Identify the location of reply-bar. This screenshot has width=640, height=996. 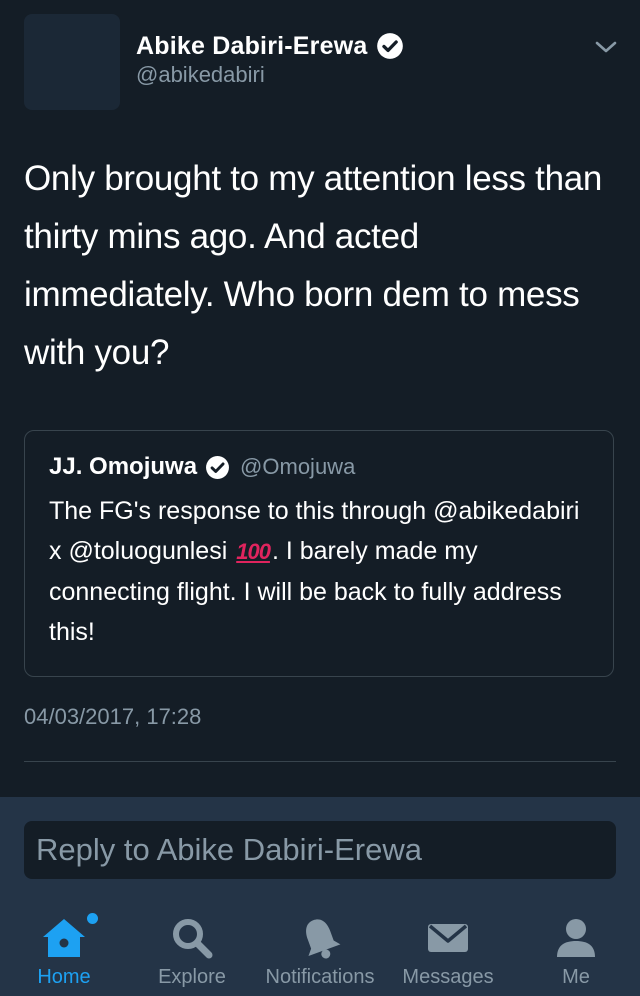
(320, 849).